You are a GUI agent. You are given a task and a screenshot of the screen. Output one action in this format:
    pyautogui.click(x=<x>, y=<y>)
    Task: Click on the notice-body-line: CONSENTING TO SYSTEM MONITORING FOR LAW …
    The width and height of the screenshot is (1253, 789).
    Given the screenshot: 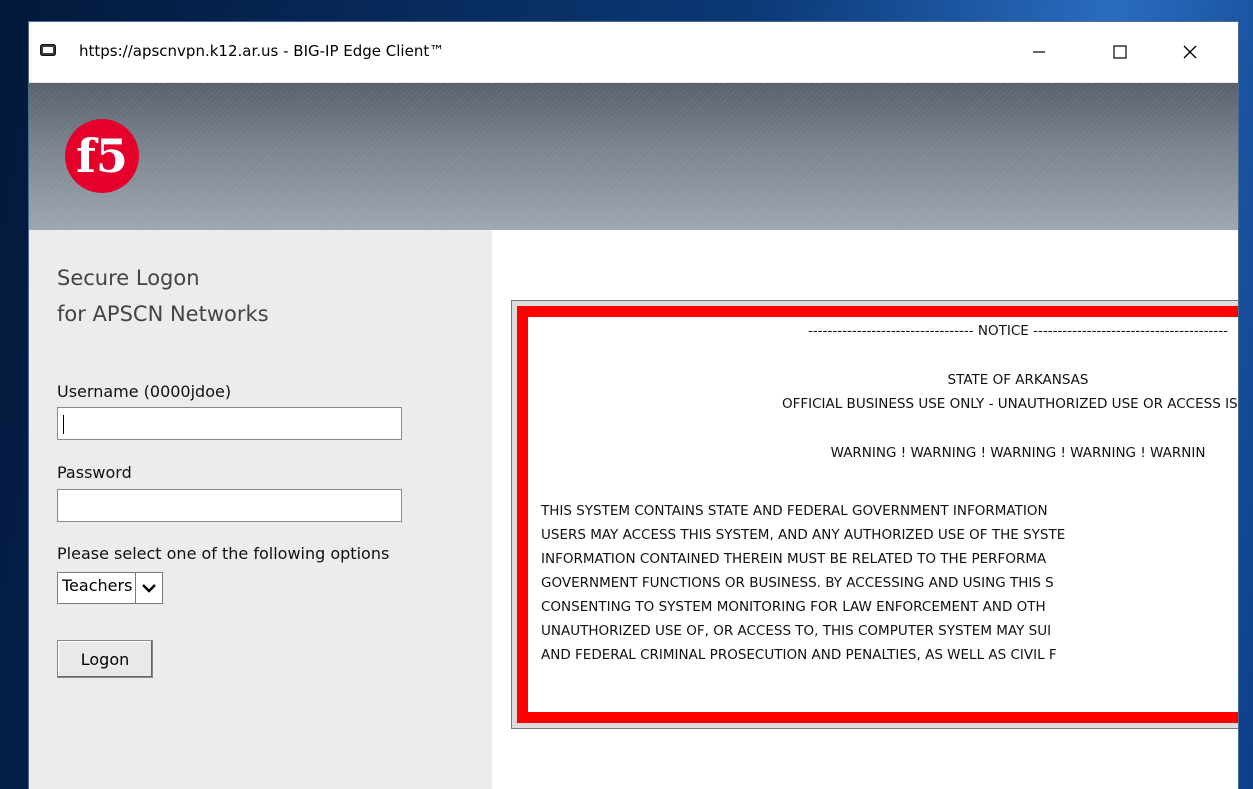 What is the action you would take?
    pyautogui.click(x=793, y=607)
    